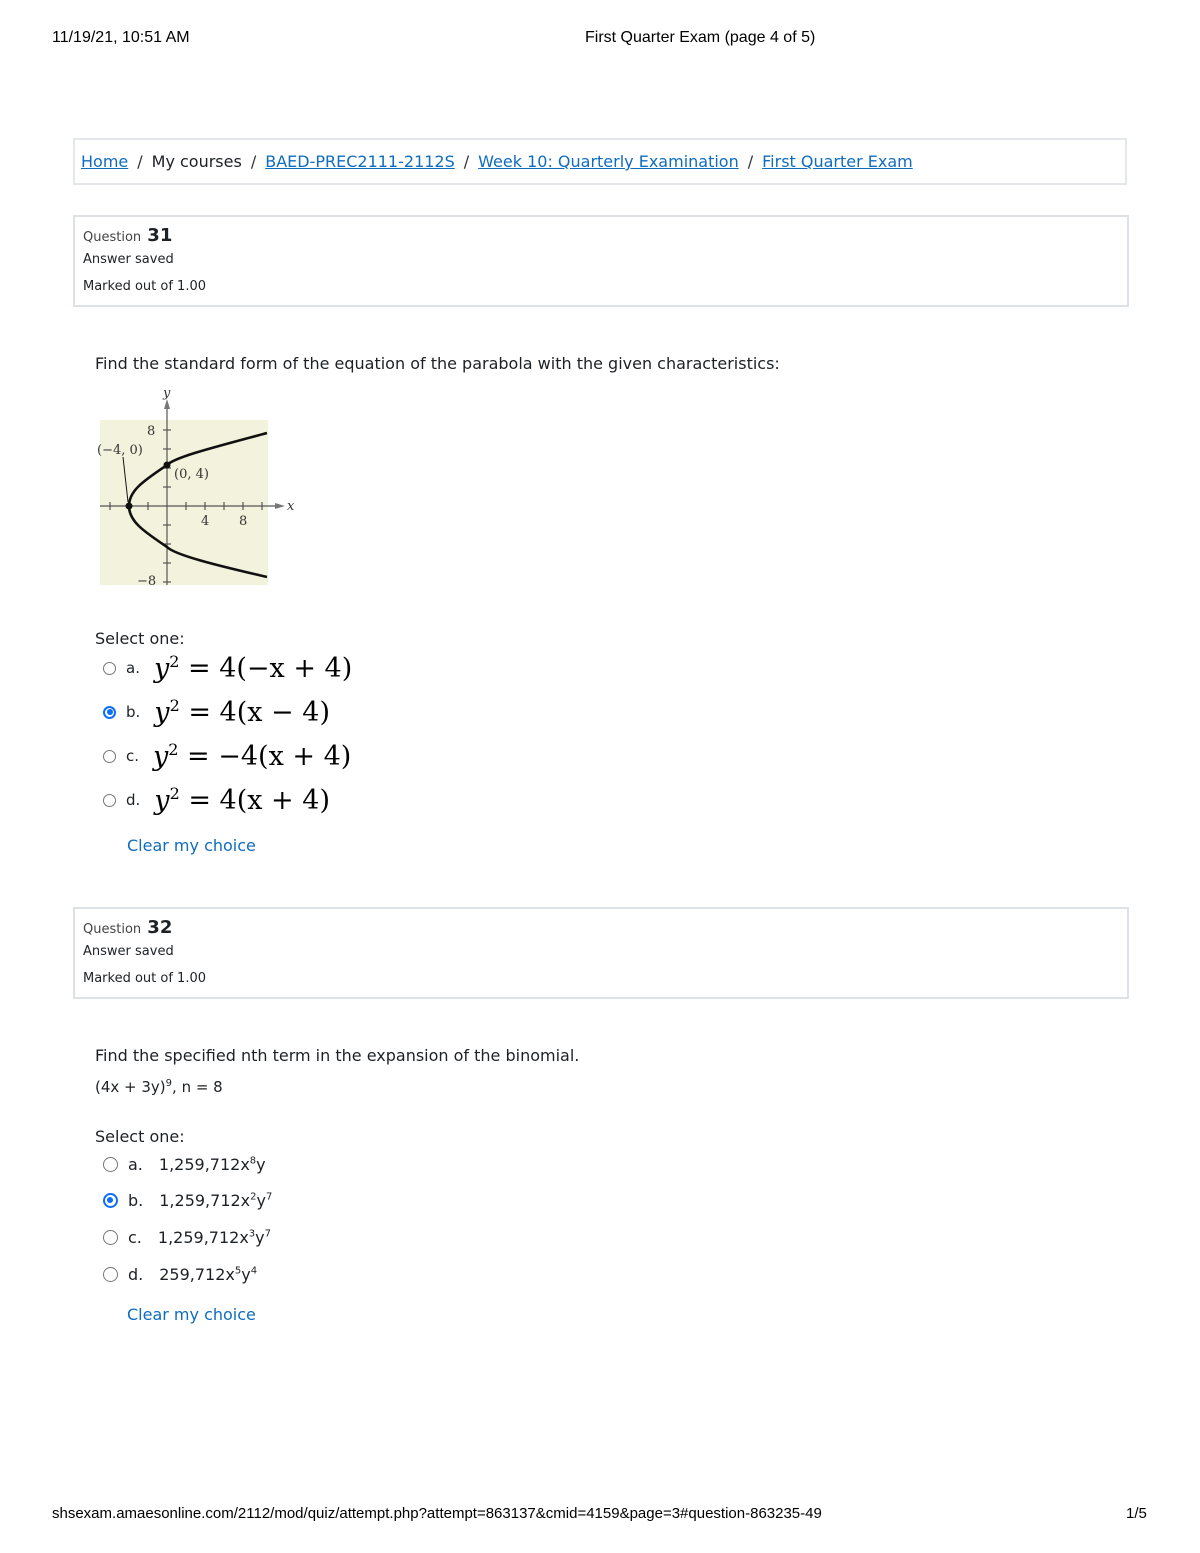  I want to click on point-label: (0, 4), so click(191, 474).